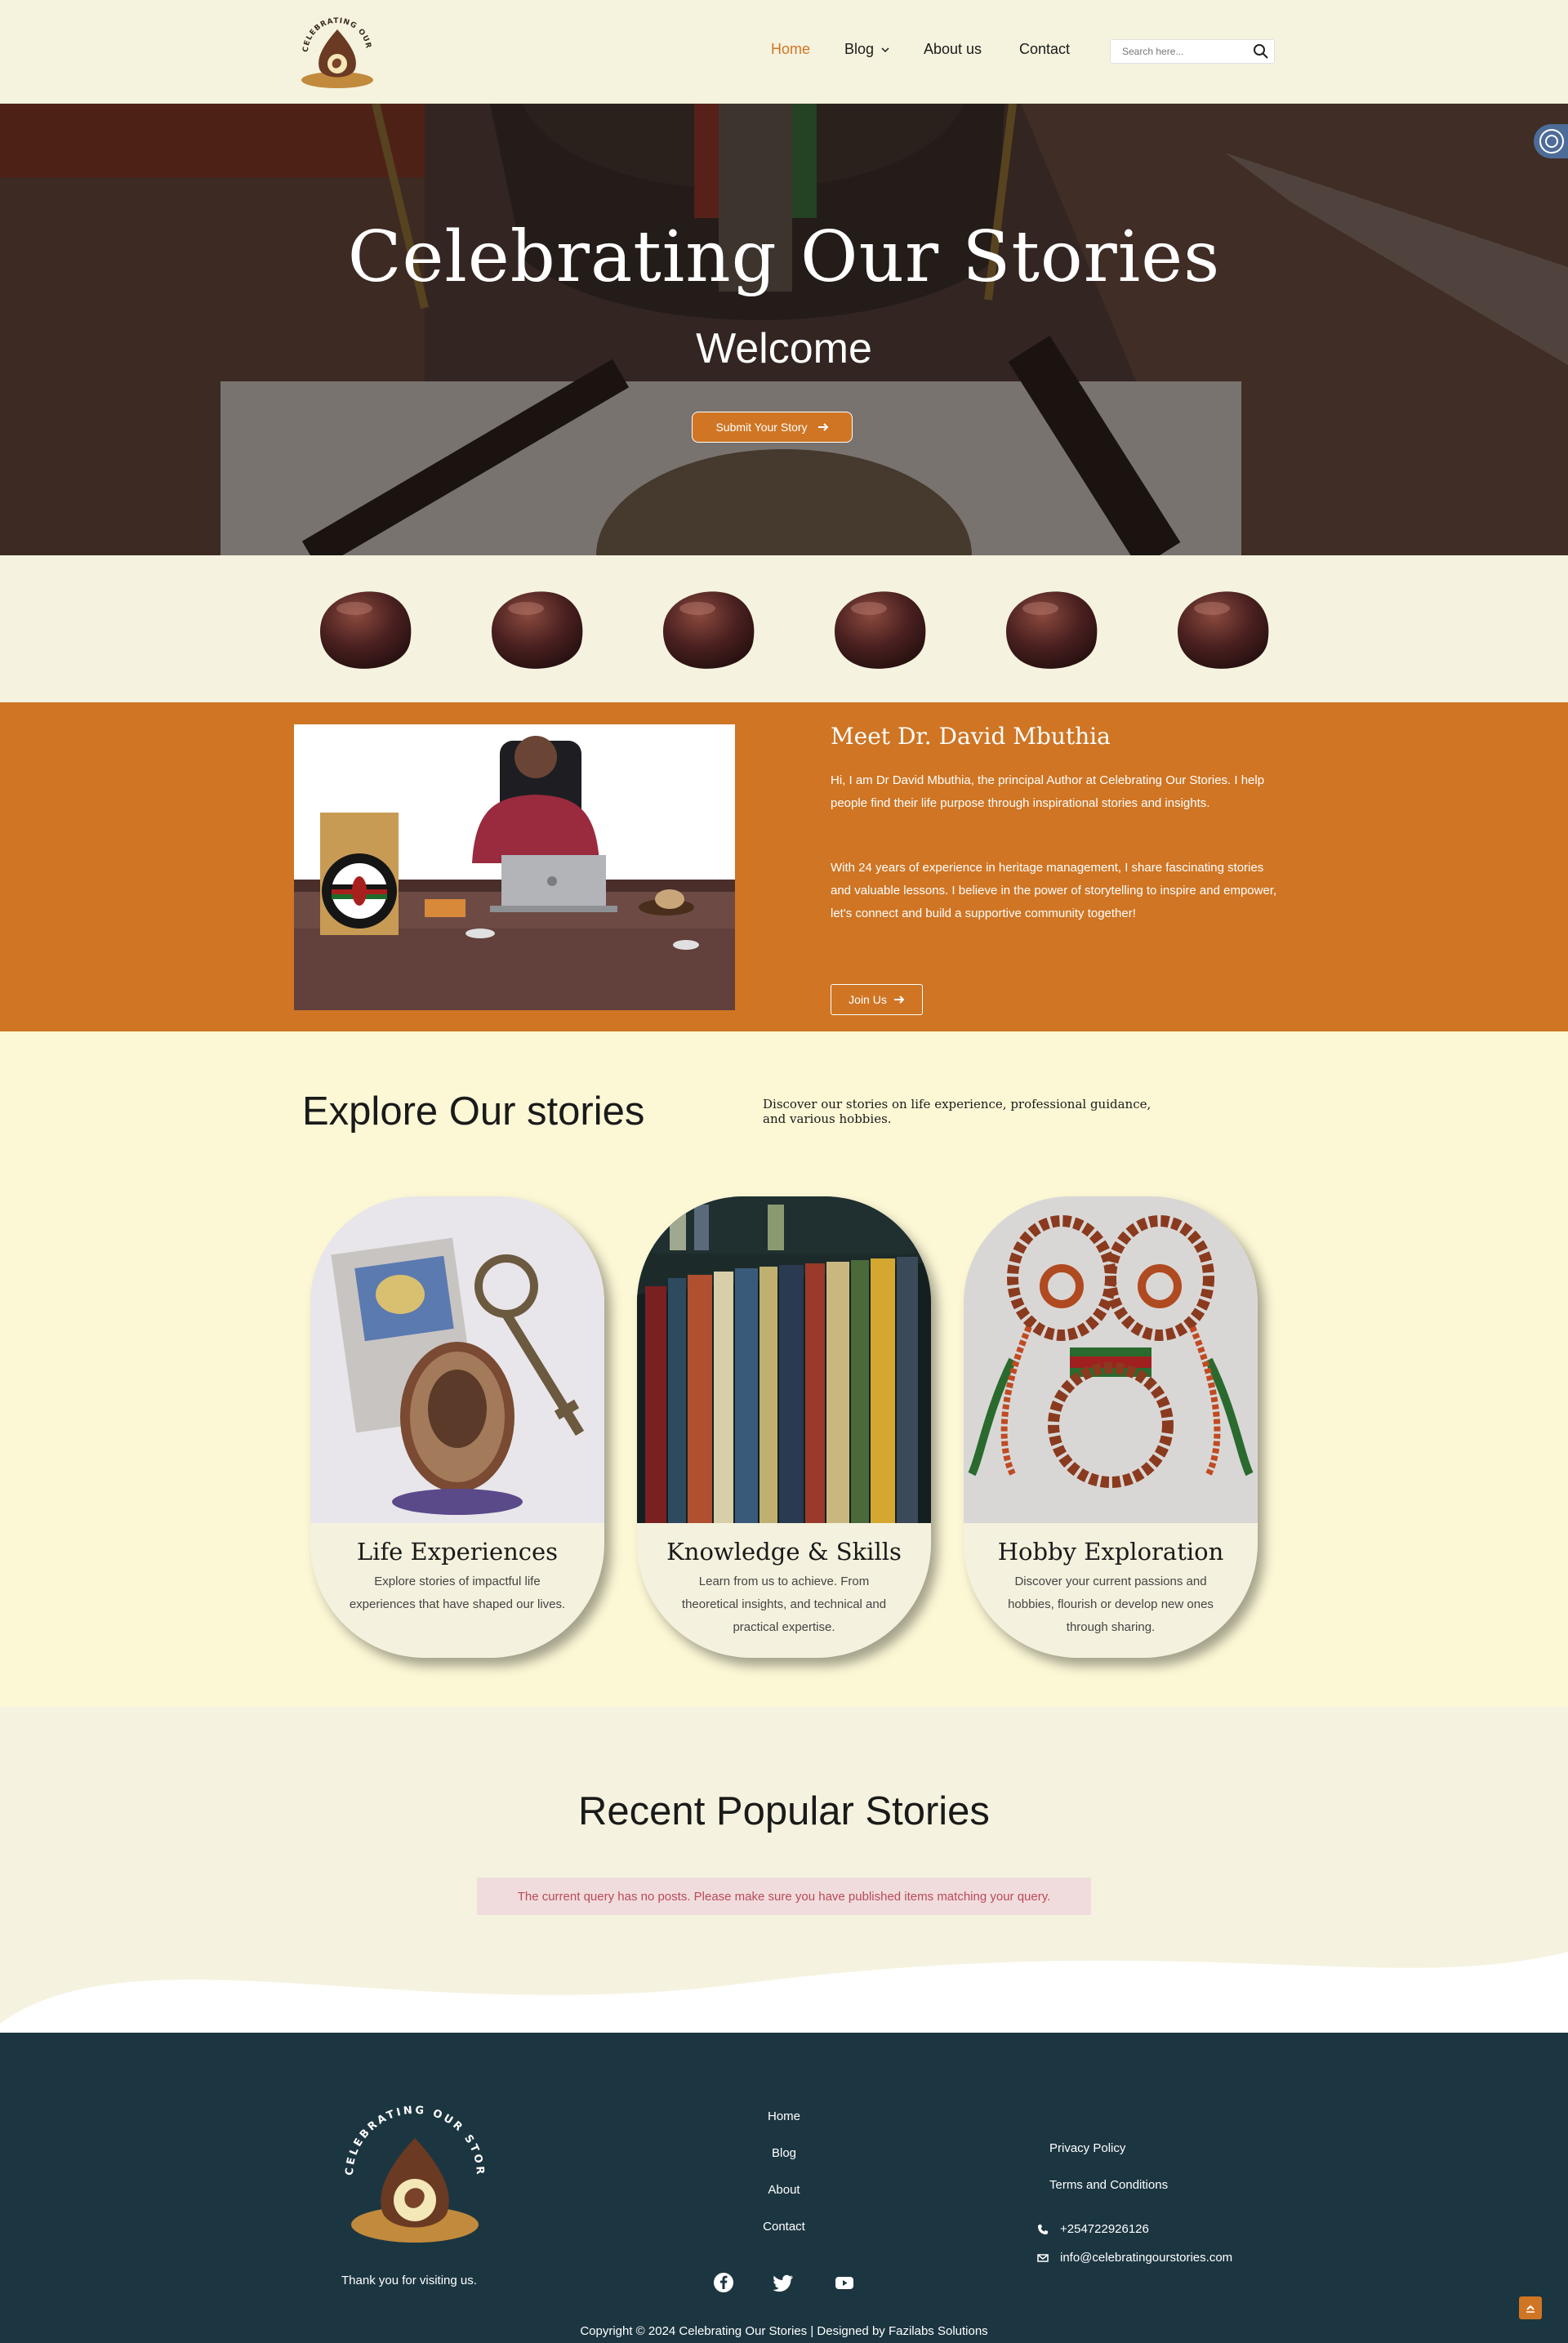  I want to click on card-title: Knowledge & Skills, so click(784, 1552).